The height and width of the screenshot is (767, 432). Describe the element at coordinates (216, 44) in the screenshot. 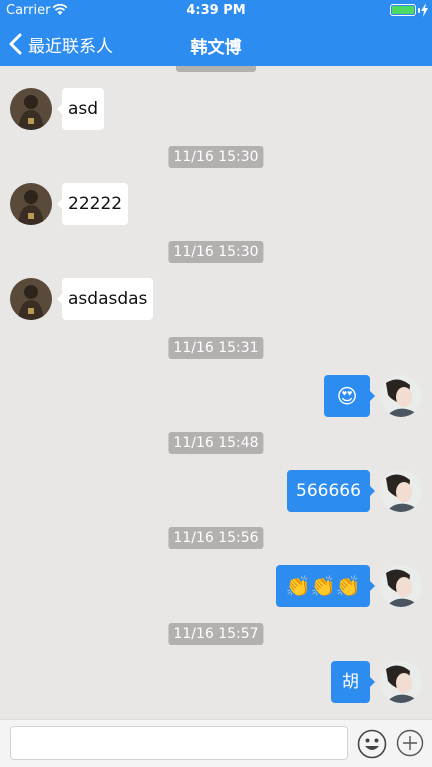

I see `nav-bar: 最近联系人 韩文博` at that location.